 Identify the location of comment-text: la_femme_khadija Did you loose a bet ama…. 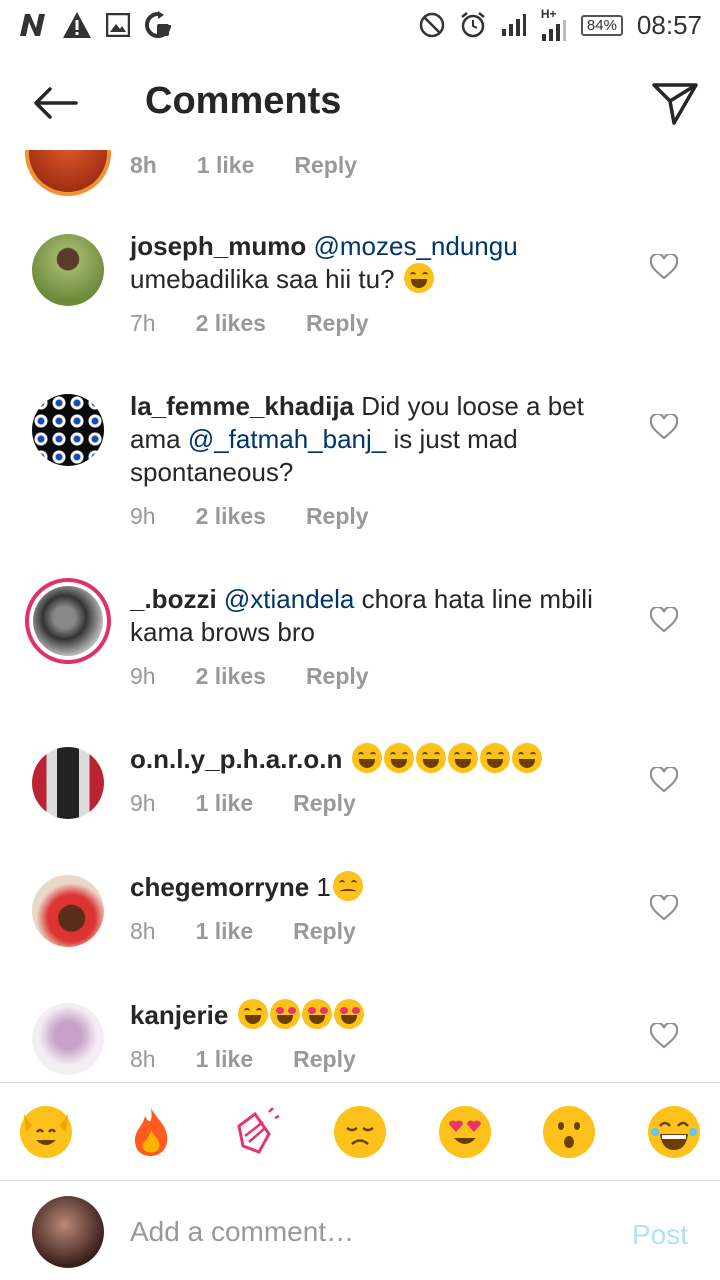
(370, 439).